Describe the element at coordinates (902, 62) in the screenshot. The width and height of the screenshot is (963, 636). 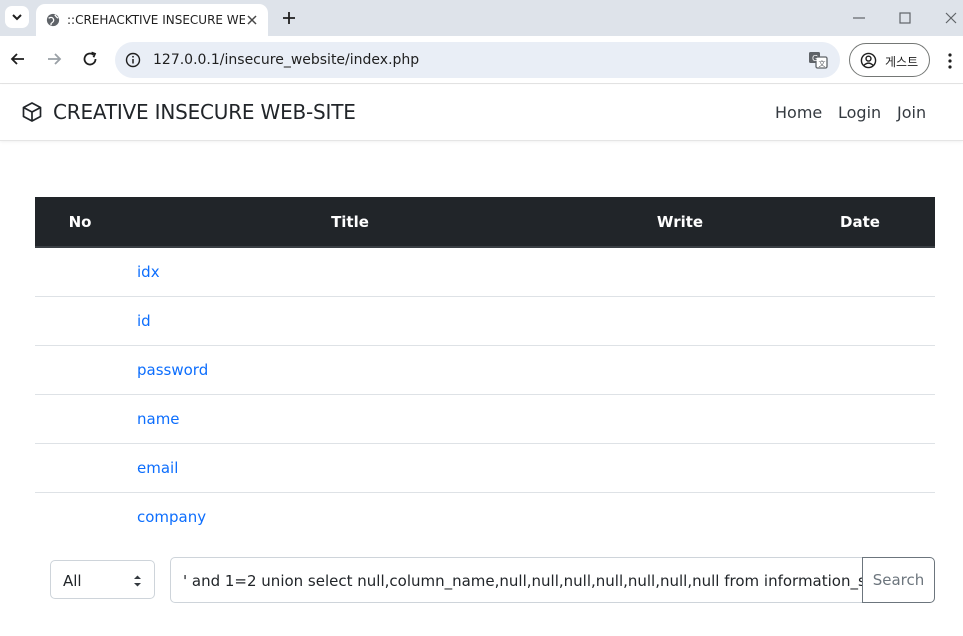
I see `profile-label: 게스트` at that location.